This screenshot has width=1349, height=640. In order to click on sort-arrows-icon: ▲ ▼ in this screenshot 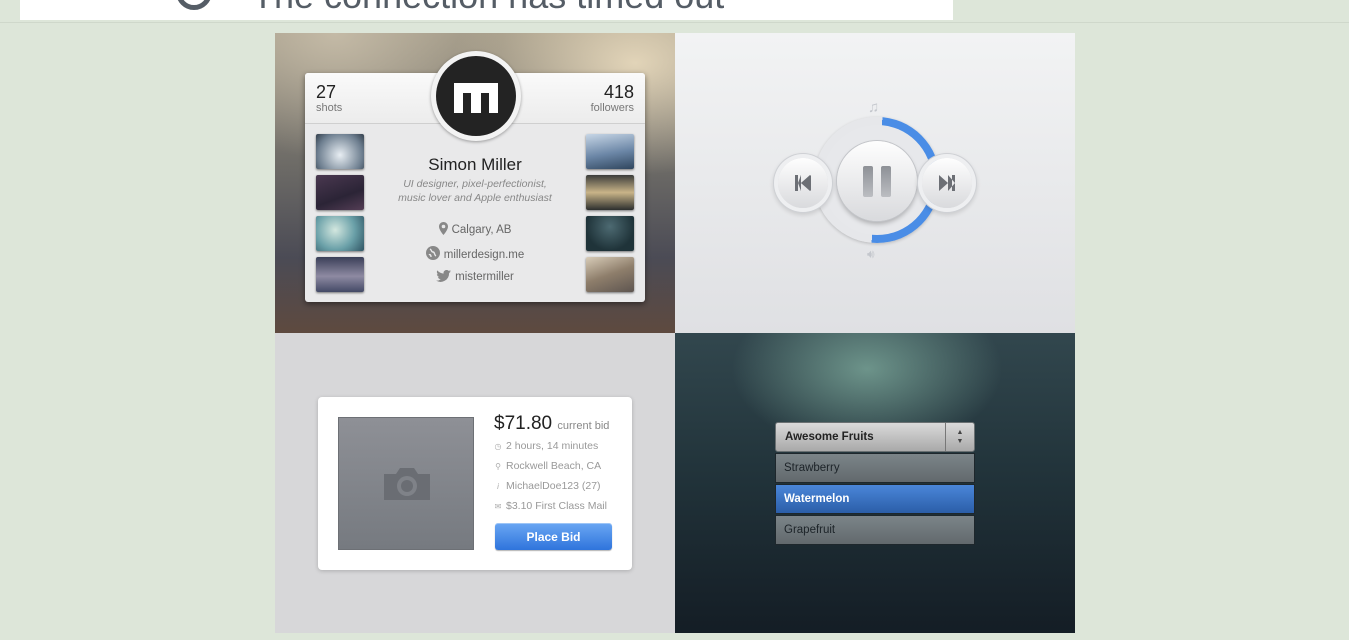, I will do `click(959, 437)`.